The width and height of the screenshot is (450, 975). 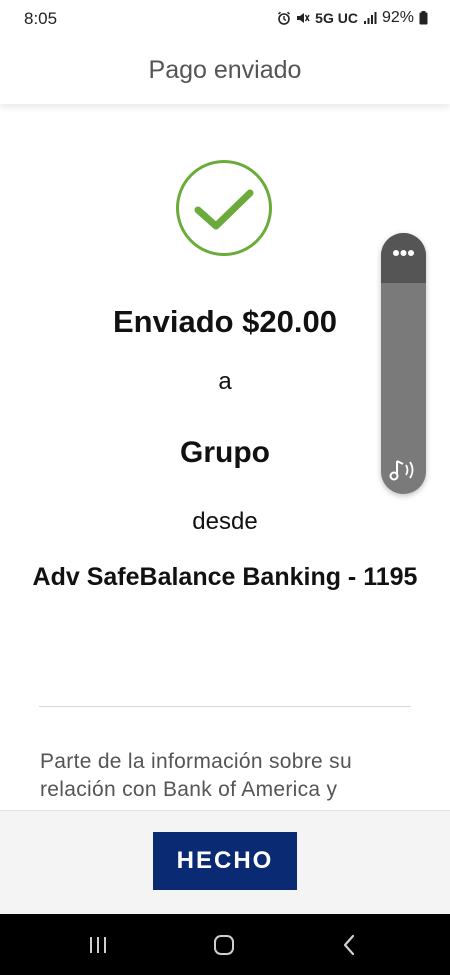 I want to click on back-icon, so click(x=350, y=945).